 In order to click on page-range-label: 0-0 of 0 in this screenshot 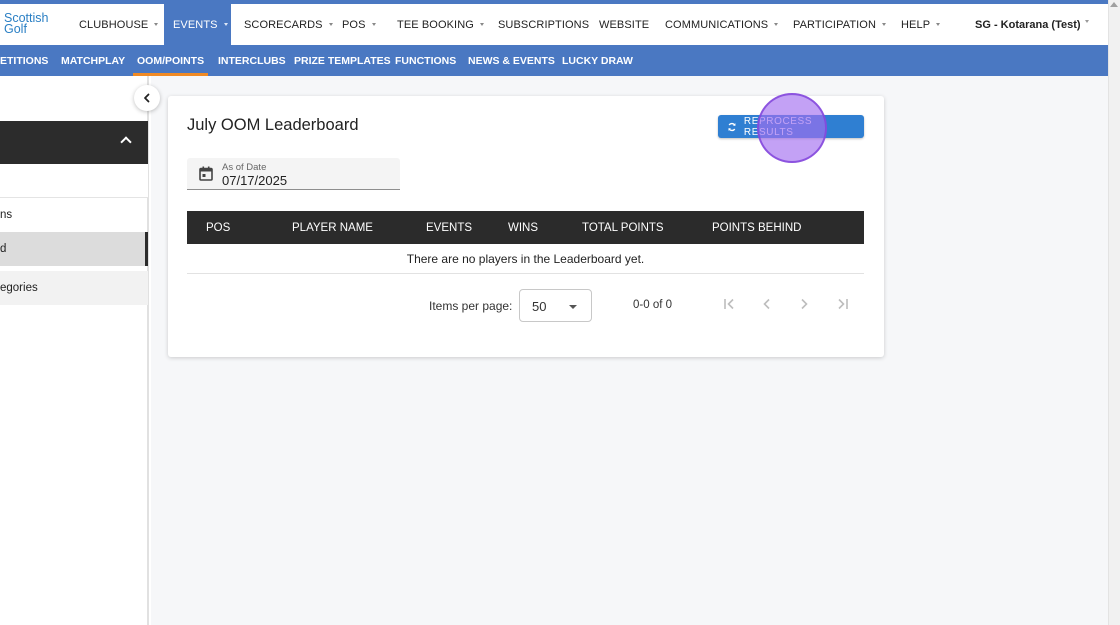, I will do `click(652, 305)`.